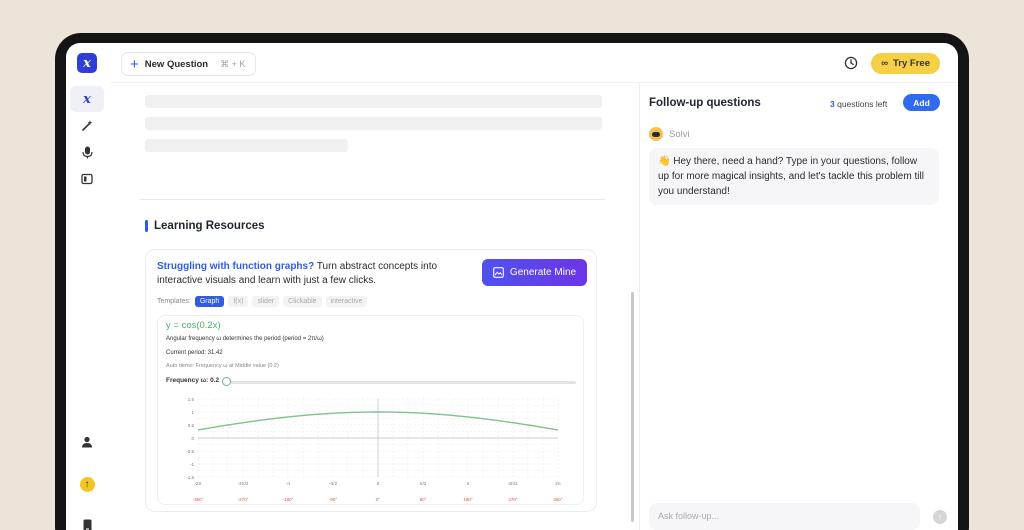  What do you see at coordinates (513, 483) in the screenshot?
I see `x-tick-label: 3π/2` at bounding box center [513, 483].